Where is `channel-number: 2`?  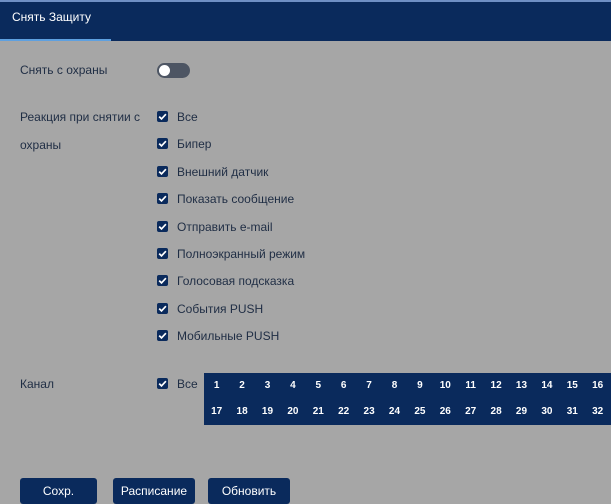
channel-number: 2 is located at coordinates (241, 386).